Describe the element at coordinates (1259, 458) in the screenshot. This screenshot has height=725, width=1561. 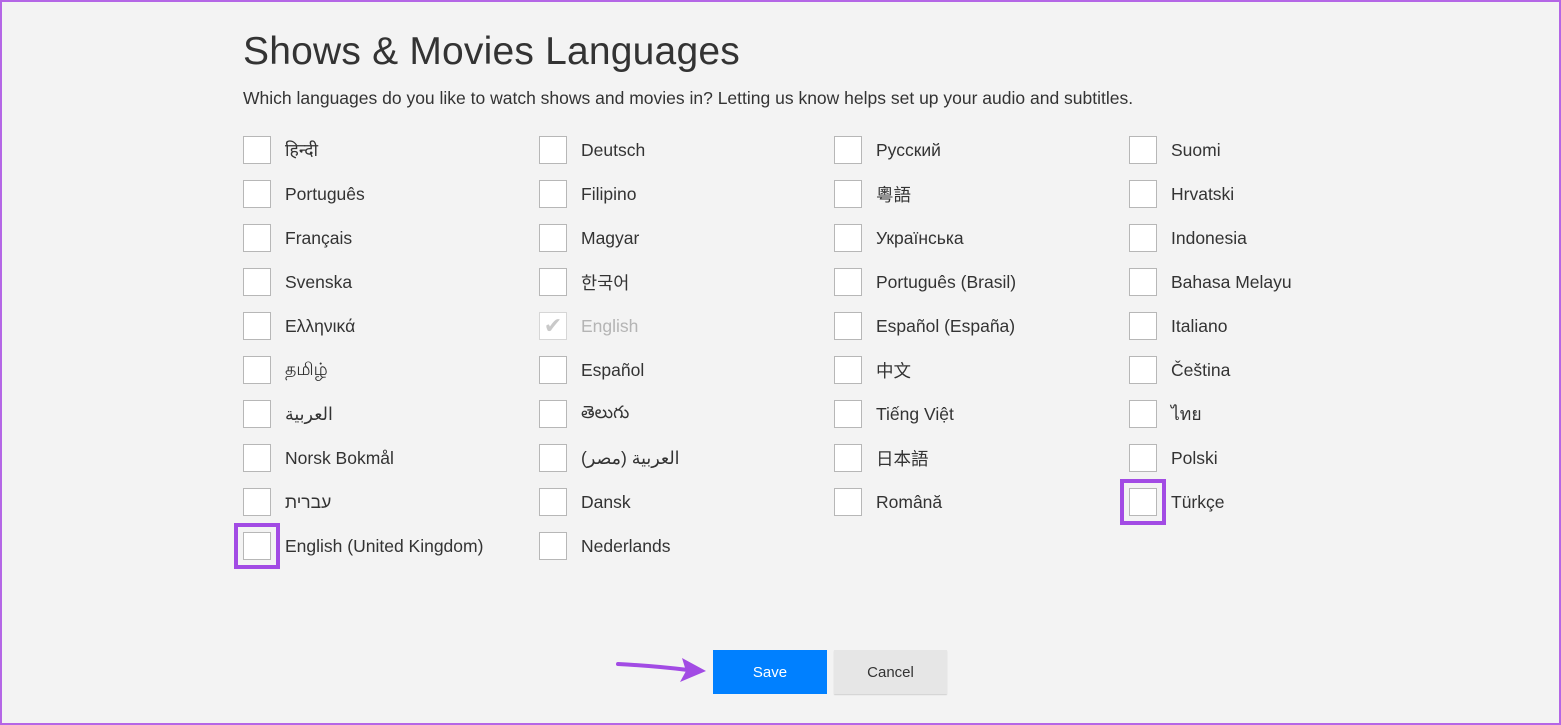
I see `language-option-polish: Polski` at that location.